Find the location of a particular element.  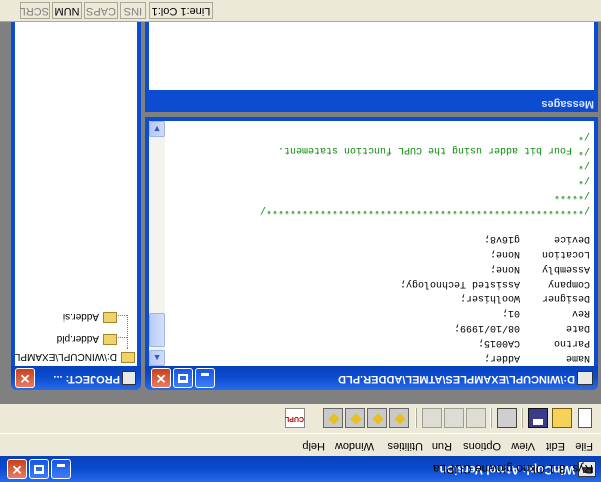

code-line: Date 08/10/1999; is located at coordinates (521, 328).